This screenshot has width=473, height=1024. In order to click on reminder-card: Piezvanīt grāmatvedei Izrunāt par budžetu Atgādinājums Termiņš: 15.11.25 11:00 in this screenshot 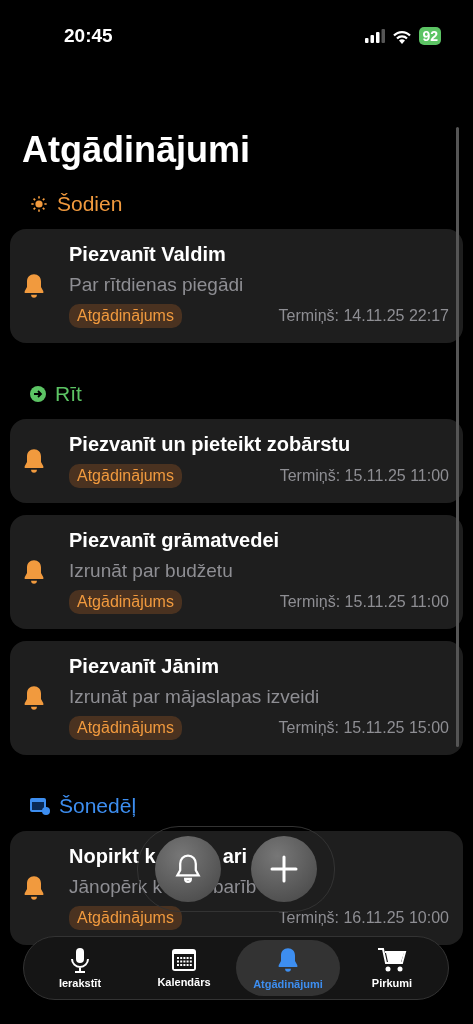, I will do `click(236, 572)`.